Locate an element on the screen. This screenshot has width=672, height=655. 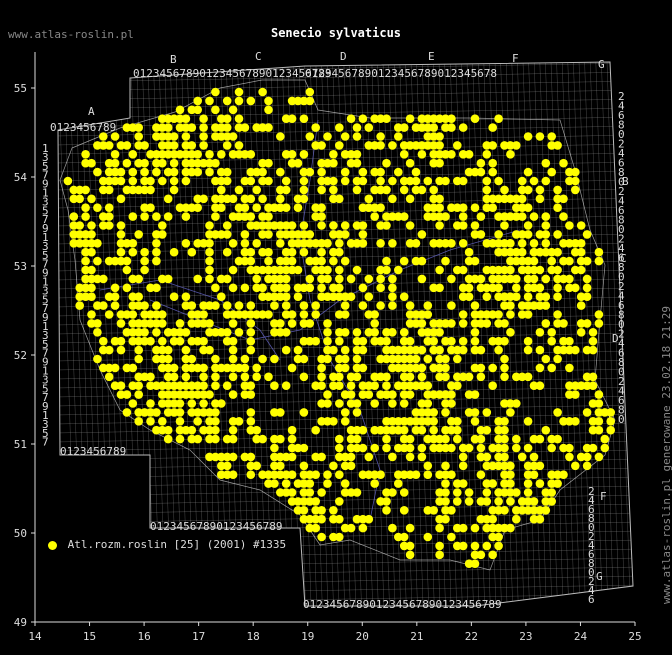
x-tick-label: 14 is located at coordinates (35, 636).